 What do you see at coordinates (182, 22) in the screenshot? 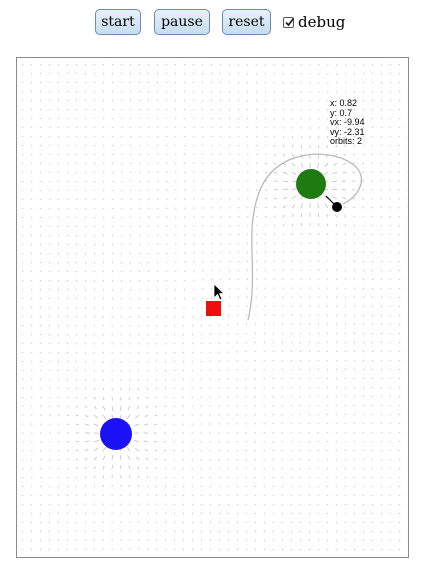
I see `pause-button: pause` at bounding box center [182, 22].